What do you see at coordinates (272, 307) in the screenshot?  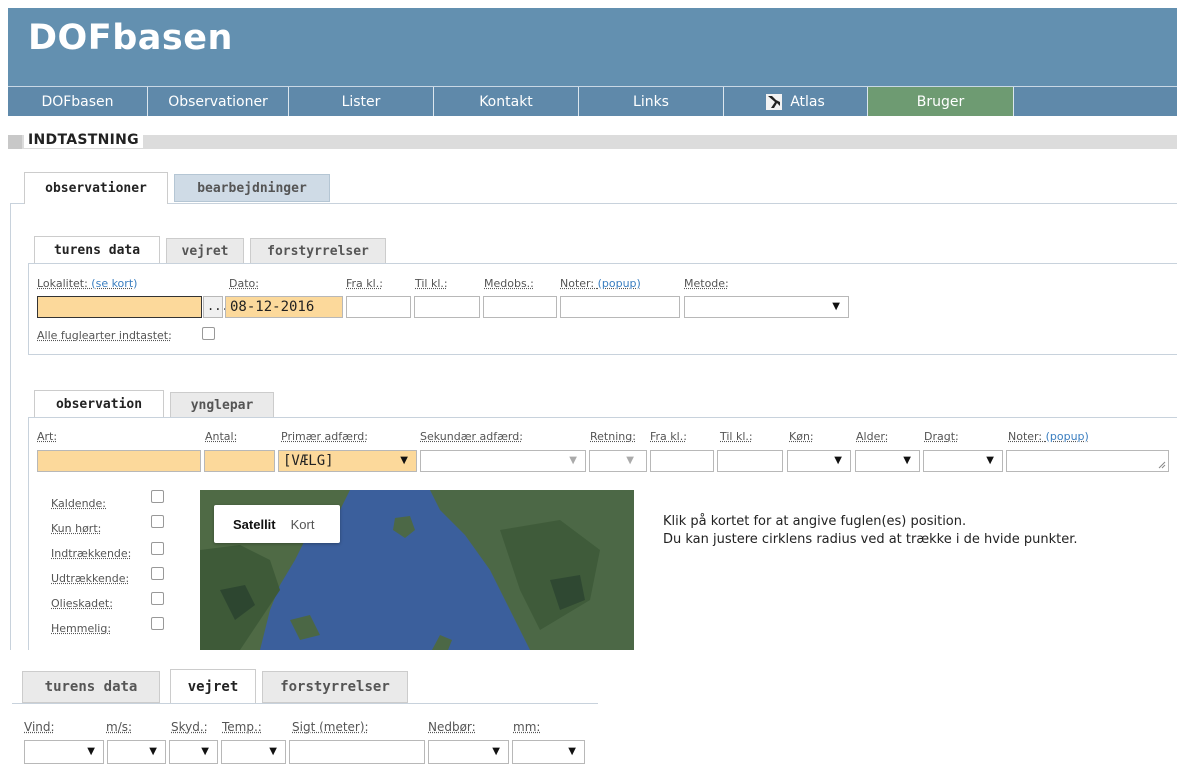 I see `dato-value: 08-12-2016` at bounding box center [272, 307].